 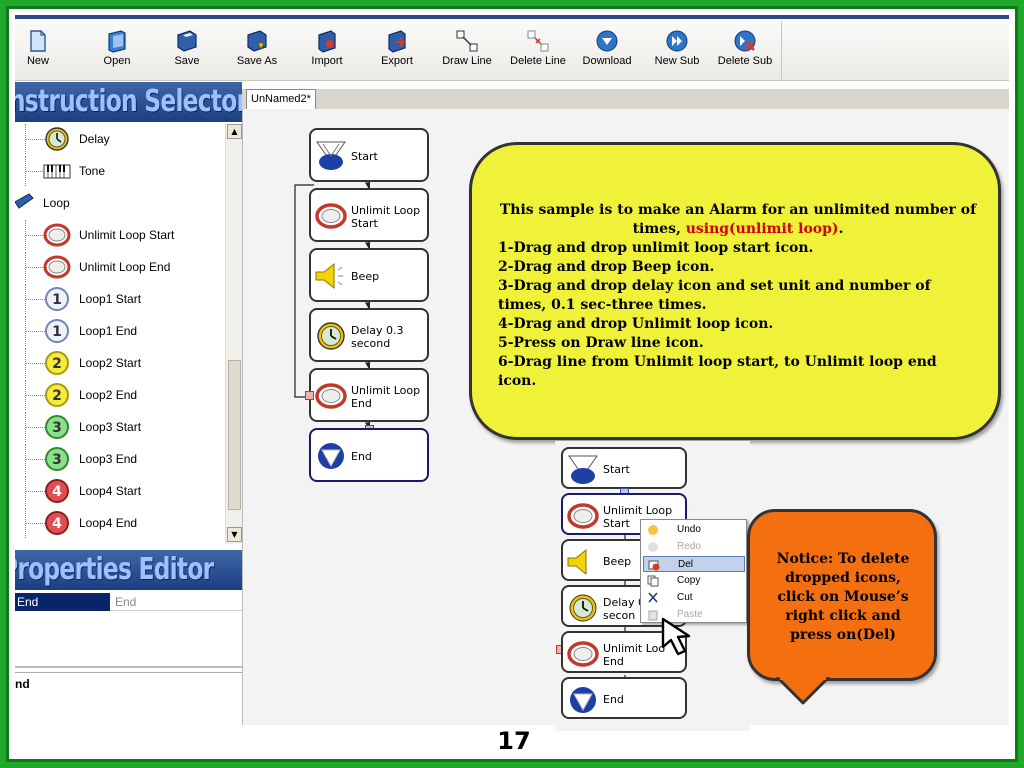 What do you see at coordinates (607, 52) in the screenshot?
I see `download-button: Download` at bounding box center [607, 52].